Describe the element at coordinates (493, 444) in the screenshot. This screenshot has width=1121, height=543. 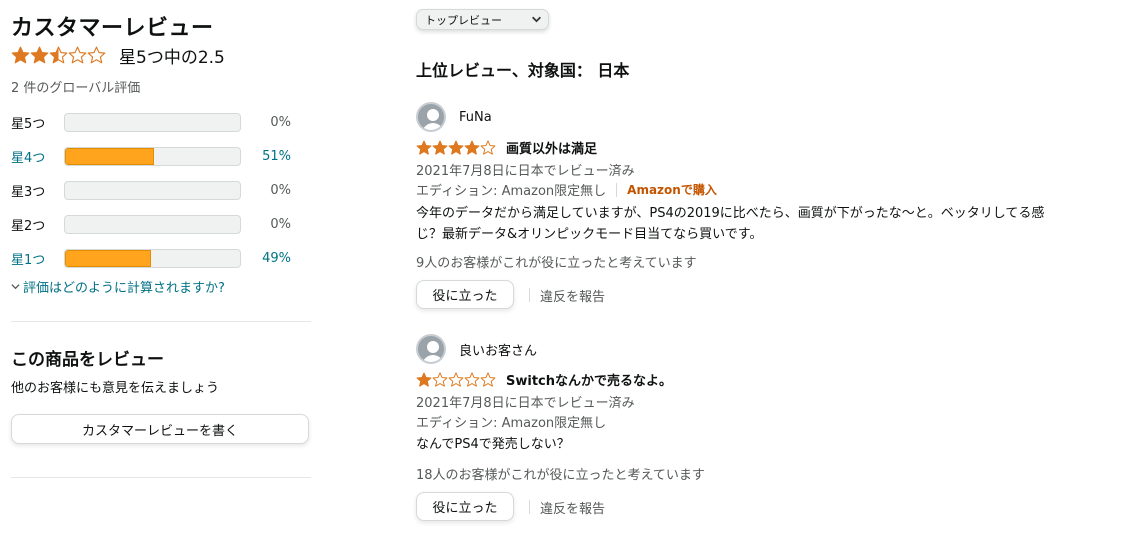
I see `review-body-line: なんでPS4で発売しない？` at that location.